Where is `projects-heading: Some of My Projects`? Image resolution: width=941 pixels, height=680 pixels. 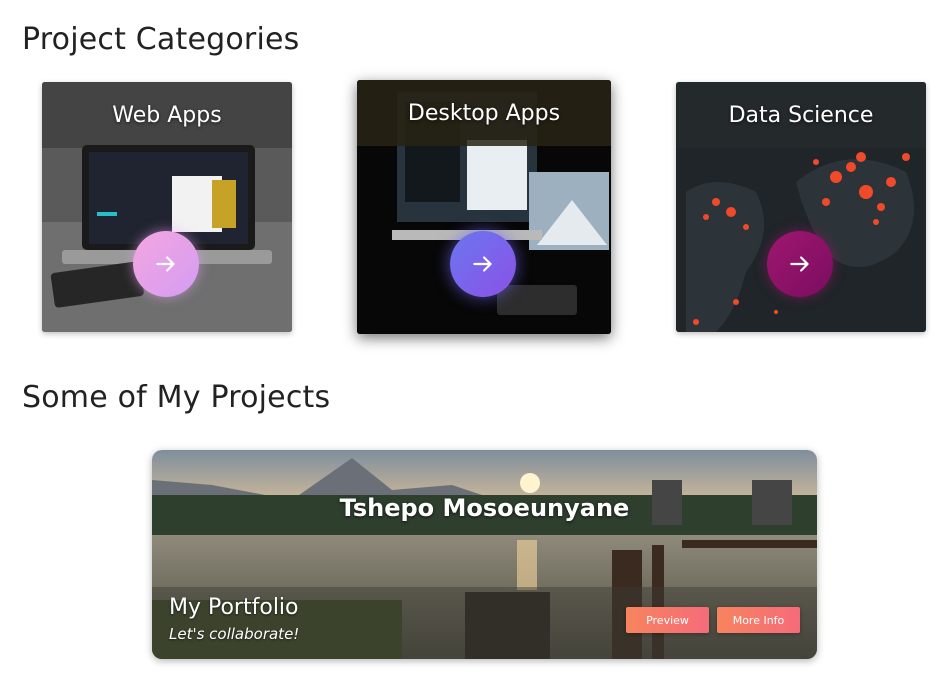
projects-heading: Some of My Projects is located at coordinates (176, 397).